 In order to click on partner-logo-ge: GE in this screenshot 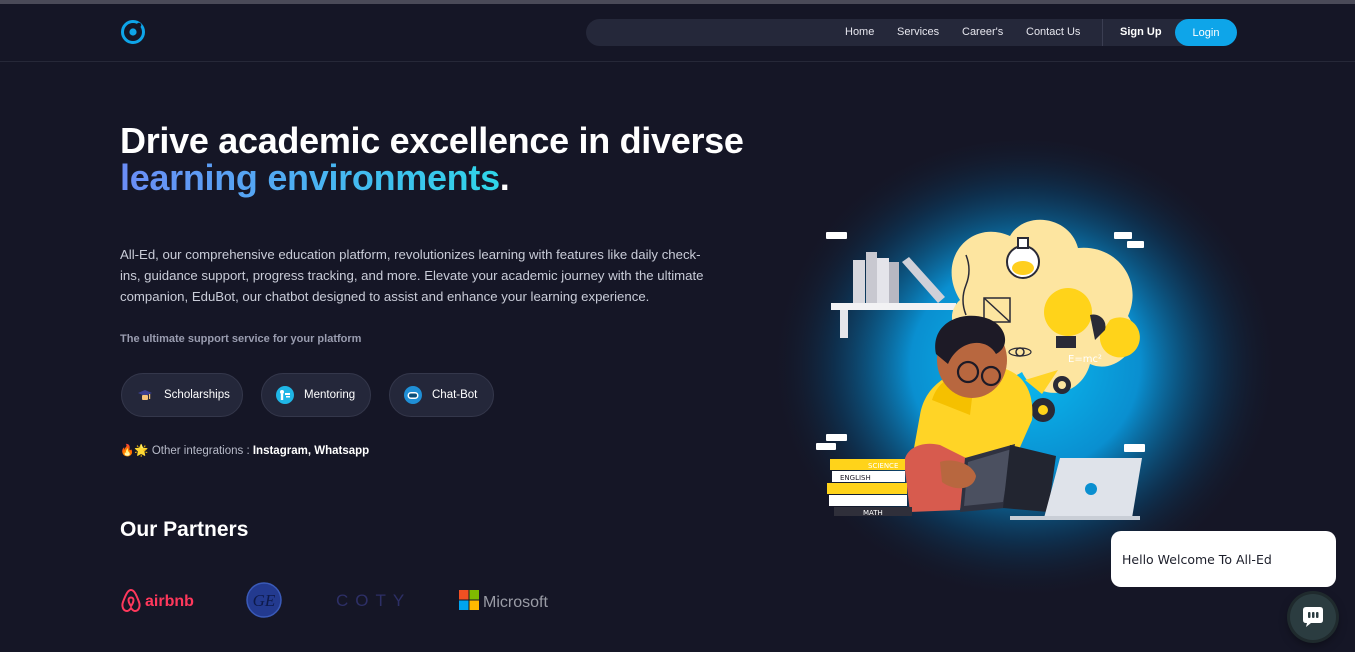, I will do `click(264, 600)`.